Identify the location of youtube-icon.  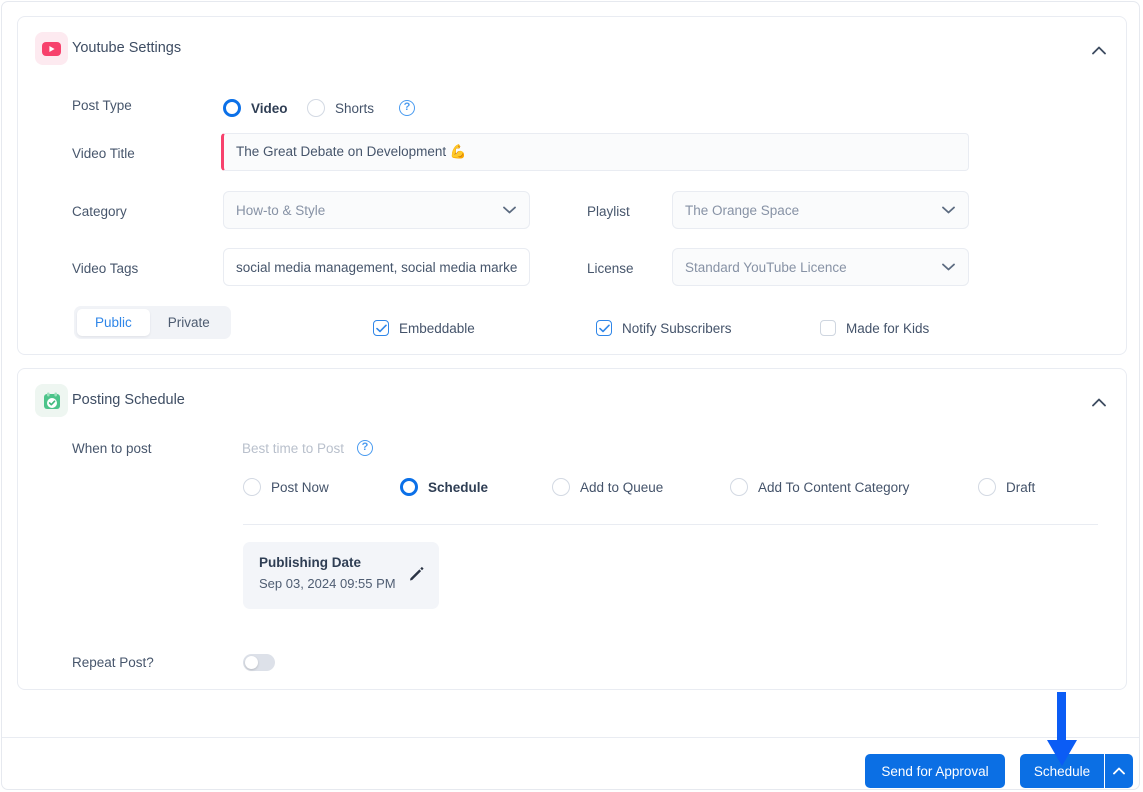
(51, 48).